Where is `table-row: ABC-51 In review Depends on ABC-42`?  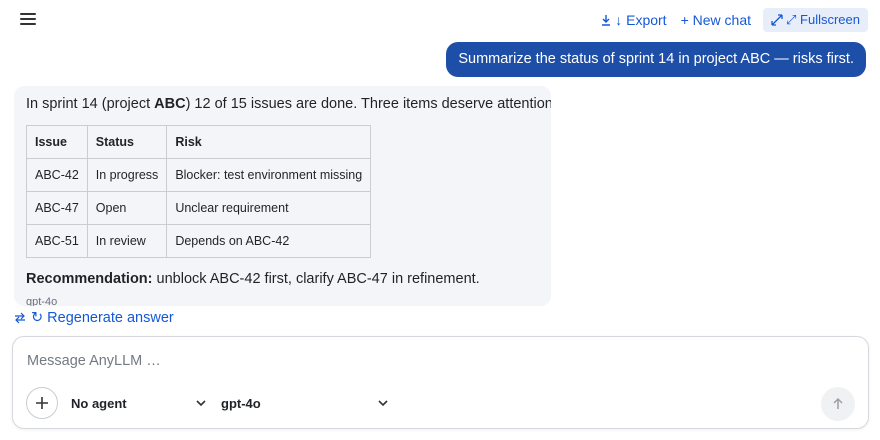 table-row: ABC-51 In review Depends on ABC-42 is located at coordinates (199, 241).